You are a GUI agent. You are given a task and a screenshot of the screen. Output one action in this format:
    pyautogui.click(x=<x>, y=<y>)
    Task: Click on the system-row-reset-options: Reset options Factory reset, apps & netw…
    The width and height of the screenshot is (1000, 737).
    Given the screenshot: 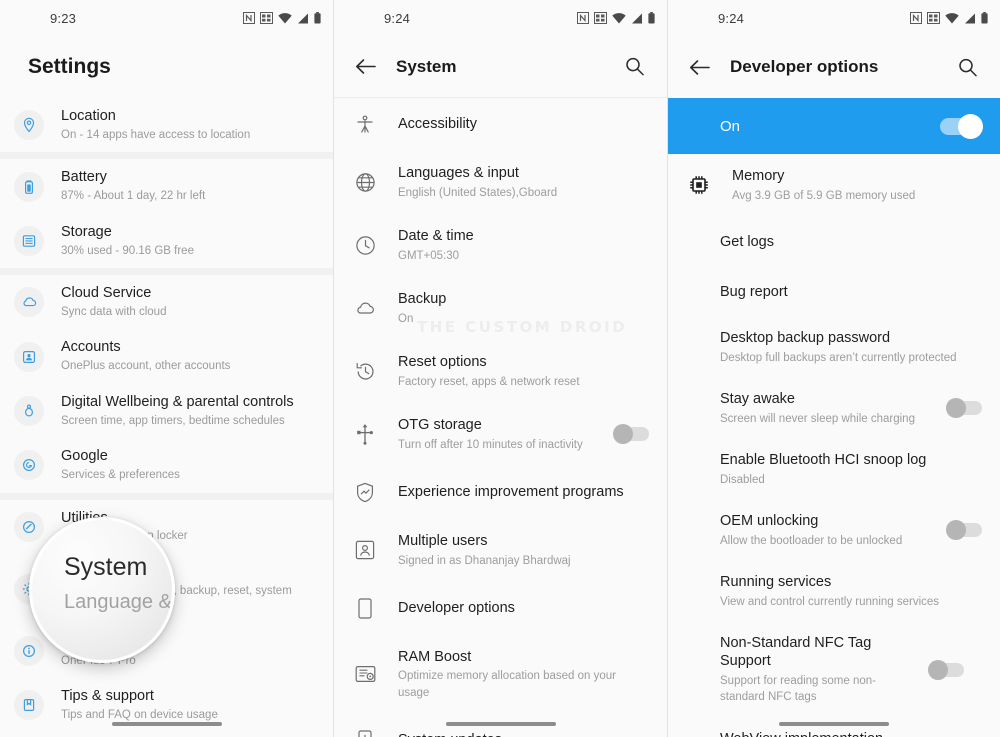 What is the action you would take?
    pyautogui.click(x=500, y=371)
    